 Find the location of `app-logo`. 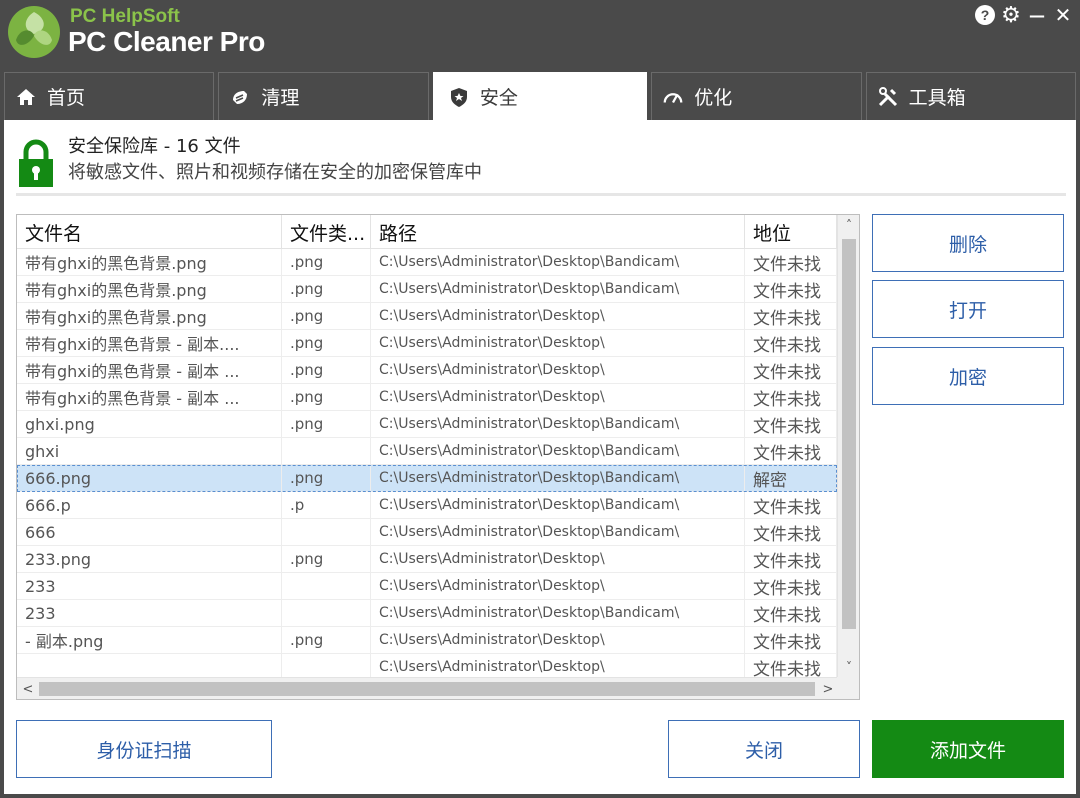

app-logo is located at coordinates (34, 32).